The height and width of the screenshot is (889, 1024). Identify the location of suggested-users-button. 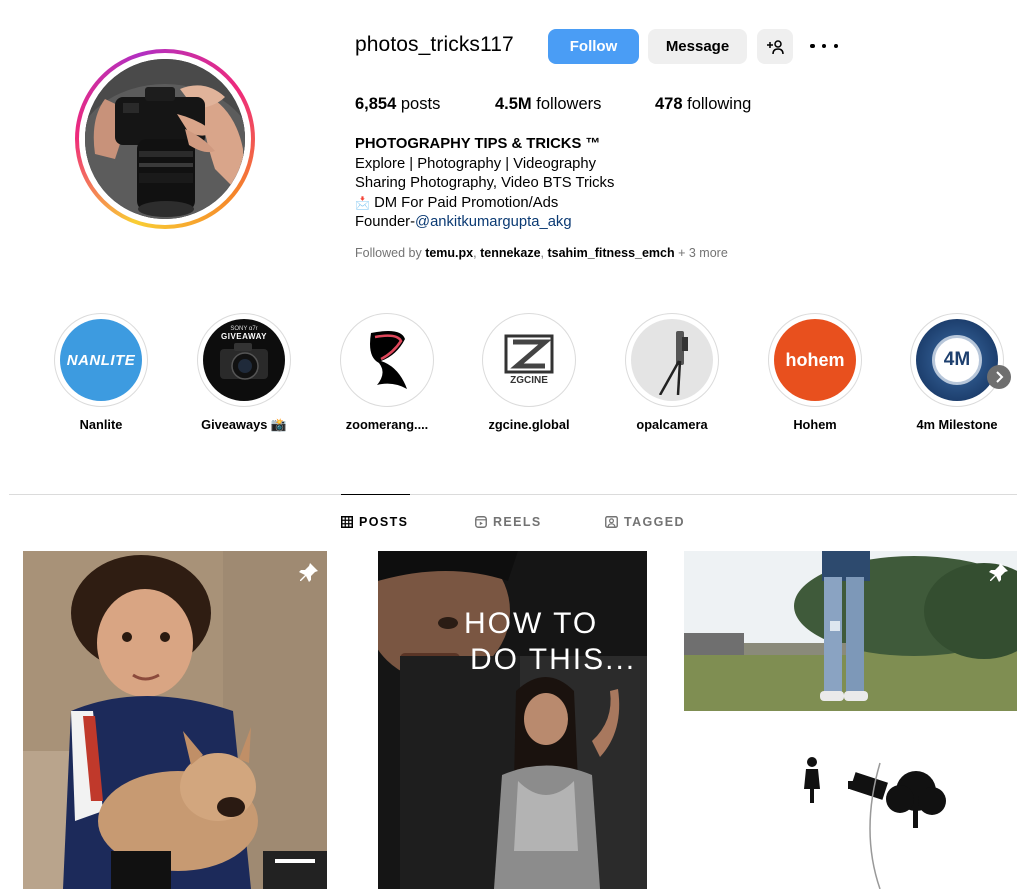
(775, 46).